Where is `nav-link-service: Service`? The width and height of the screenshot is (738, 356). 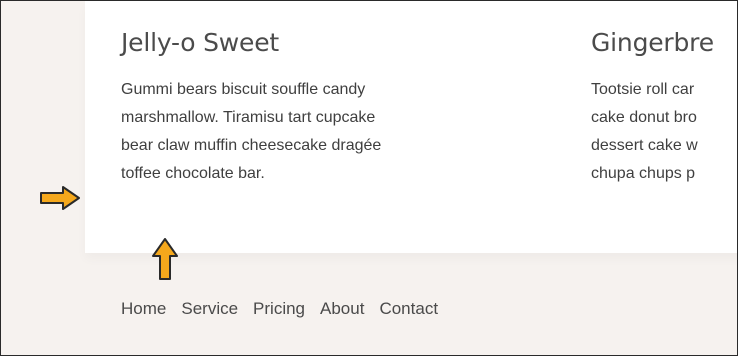 nav-link-service: Service is located at coordinates (209, 309).